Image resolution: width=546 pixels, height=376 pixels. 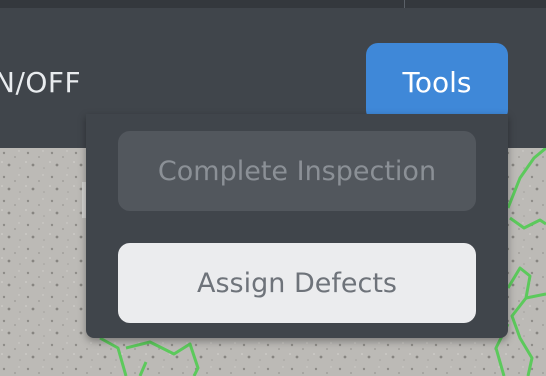 What do you see at coordinates (40, 82) in the screenshot?
I see `toggle-label: N/OFF` at bounding box center [40, 82].